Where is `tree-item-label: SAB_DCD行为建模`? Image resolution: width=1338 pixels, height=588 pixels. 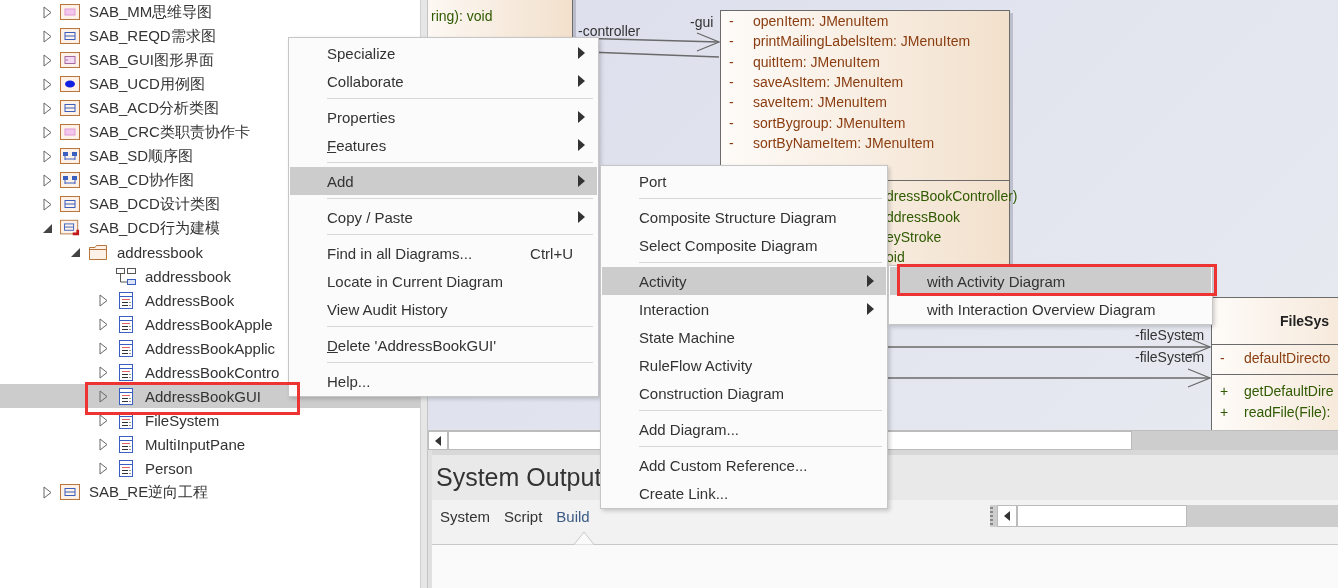 tree-item-label: SAB_DCD行为建模 is located at coordinates (154, 228).